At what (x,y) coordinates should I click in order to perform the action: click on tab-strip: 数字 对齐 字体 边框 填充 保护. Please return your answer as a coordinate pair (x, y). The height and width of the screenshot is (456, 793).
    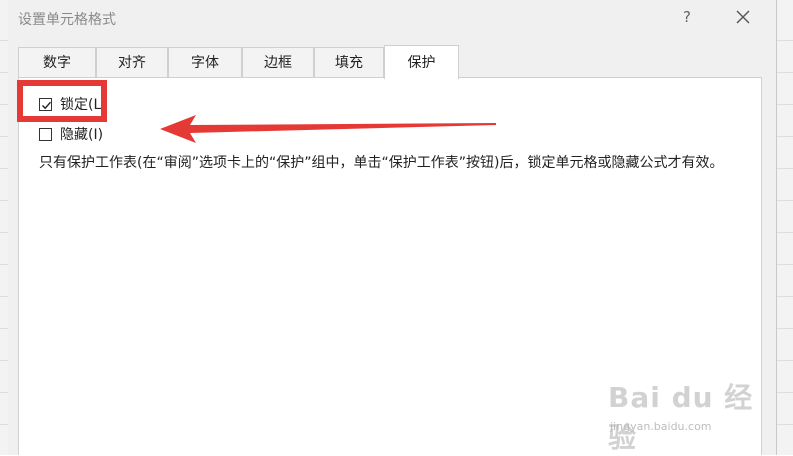
    Looking at the image, I should click on (390, 62).